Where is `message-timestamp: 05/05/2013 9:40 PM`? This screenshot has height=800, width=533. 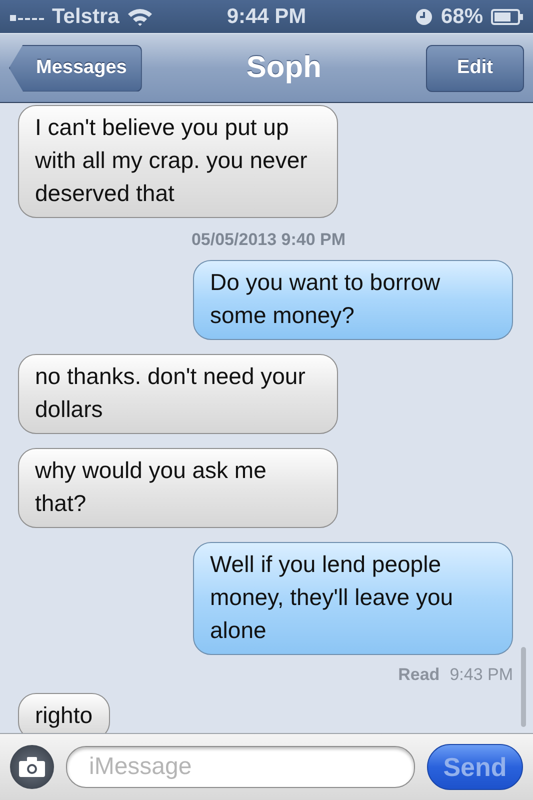 message-timestamp: 05/05/2013 9:40 PM is located at coordinates (268, 240).